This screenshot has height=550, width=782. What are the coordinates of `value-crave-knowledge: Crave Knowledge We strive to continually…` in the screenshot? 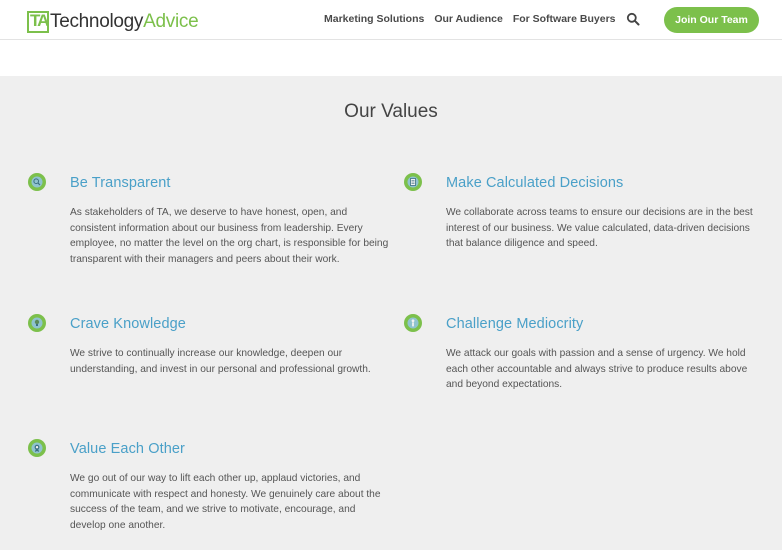 It's located at (209, 345).